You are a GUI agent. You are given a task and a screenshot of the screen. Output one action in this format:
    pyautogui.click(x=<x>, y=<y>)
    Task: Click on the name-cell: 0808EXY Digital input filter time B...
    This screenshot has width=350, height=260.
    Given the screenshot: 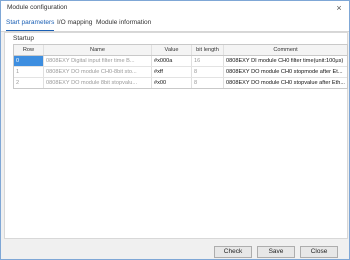 What is the action you would take?
    pyautogui.click(x=98, y=61)
    